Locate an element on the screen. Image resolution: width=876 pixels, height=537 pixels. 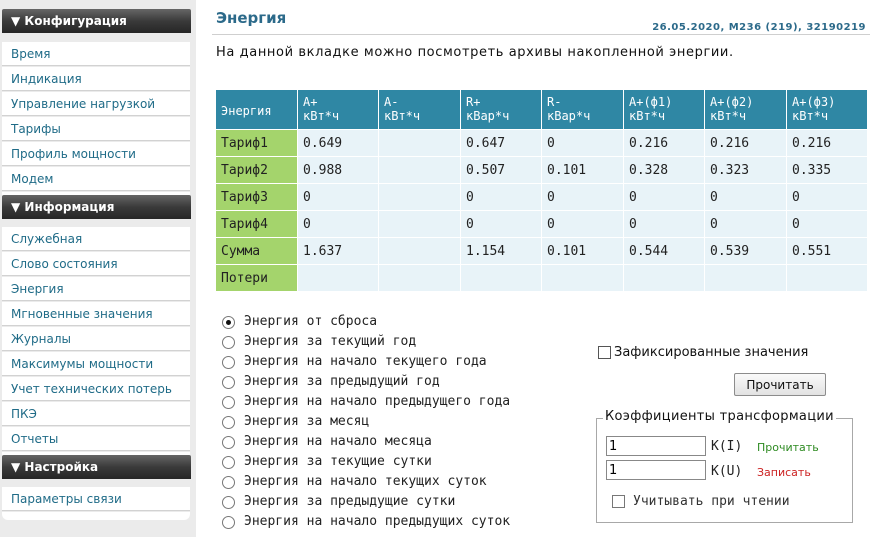
period-option: Энергия на начало месяца is located at coordinates (366, 442).